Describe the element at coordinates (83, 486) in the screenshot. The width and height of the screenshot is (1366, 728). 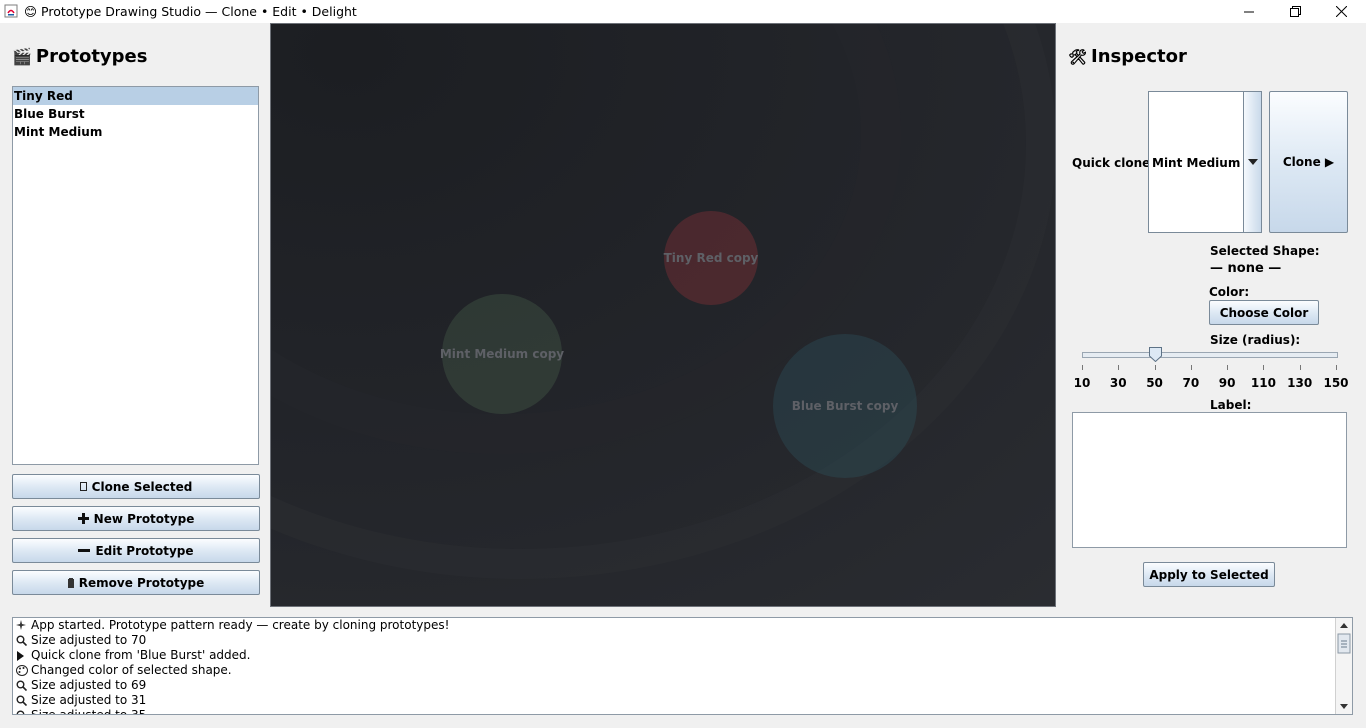
I see `copy-icon` at that location.